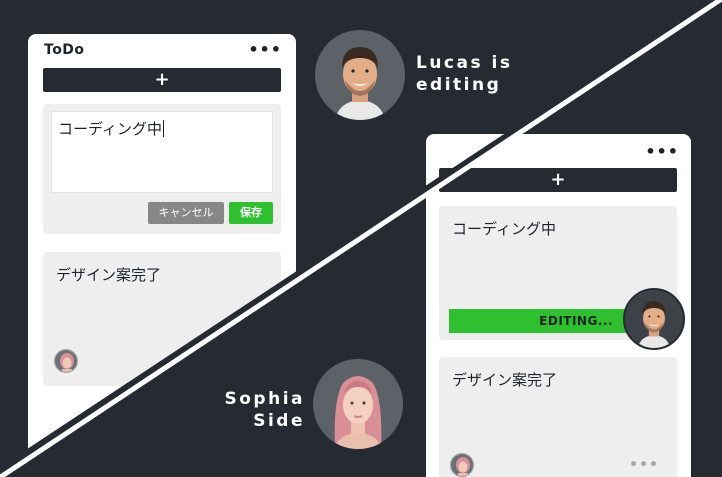 The image size is (722, 477). I want to click on todo-card: デザイン案完了 •••, so click(558, 417).